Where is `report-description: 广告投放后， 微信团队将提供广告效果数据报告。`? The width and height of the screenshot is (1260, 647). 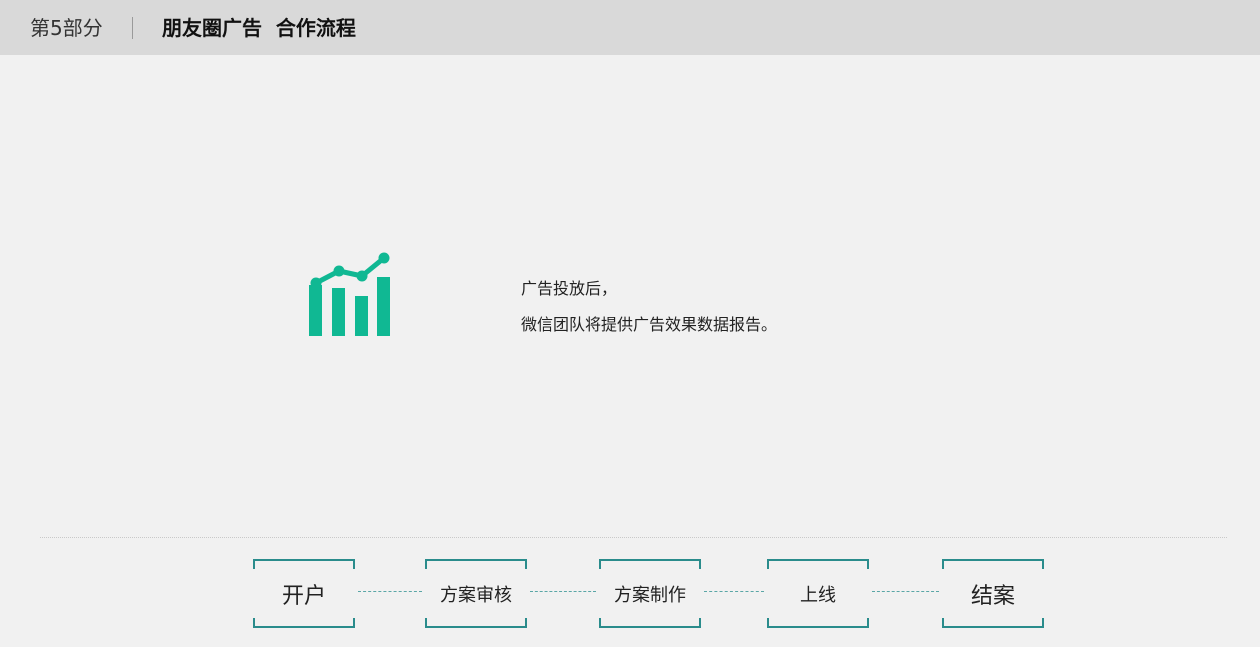 report-description: 广告投放后， 微信团队将提供广告效果数据报告。 is located at coordinates (649, 307).